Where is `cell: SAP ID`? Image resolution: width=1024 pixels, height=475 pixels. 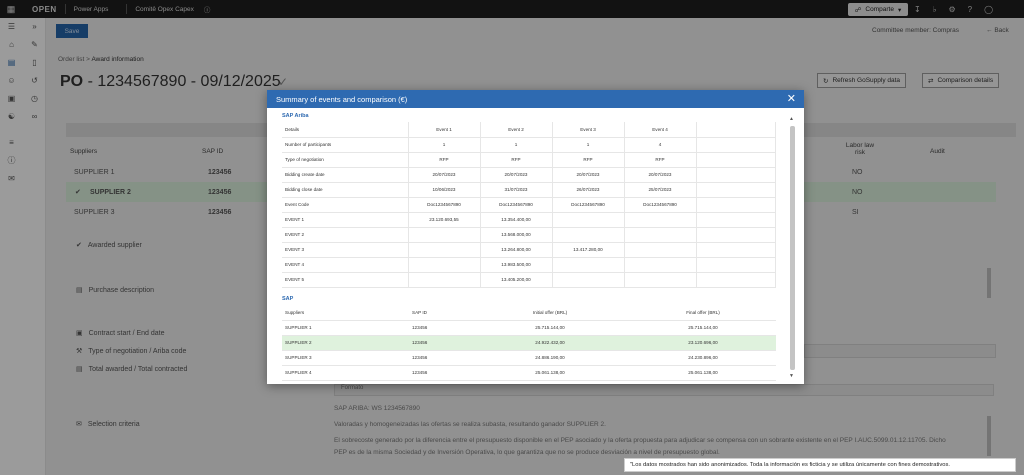 cell: SAP ID is located at coordinates (439, 313).